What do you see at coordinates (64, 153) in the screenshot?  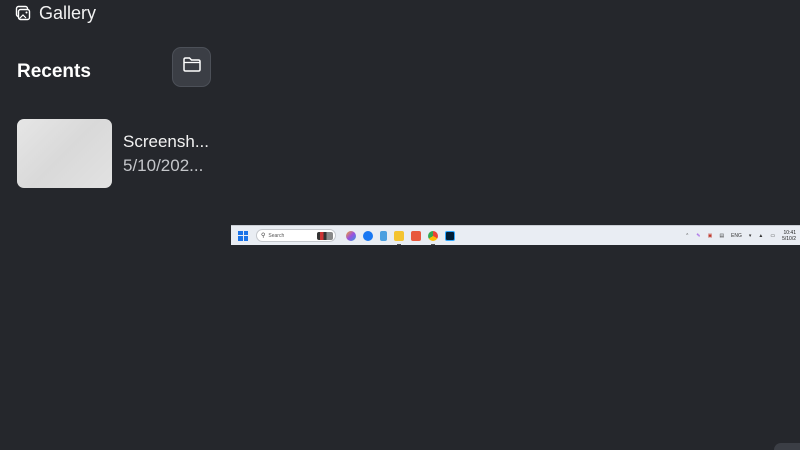 I see `recent-thumbnail` at bounding box center [64, 153].